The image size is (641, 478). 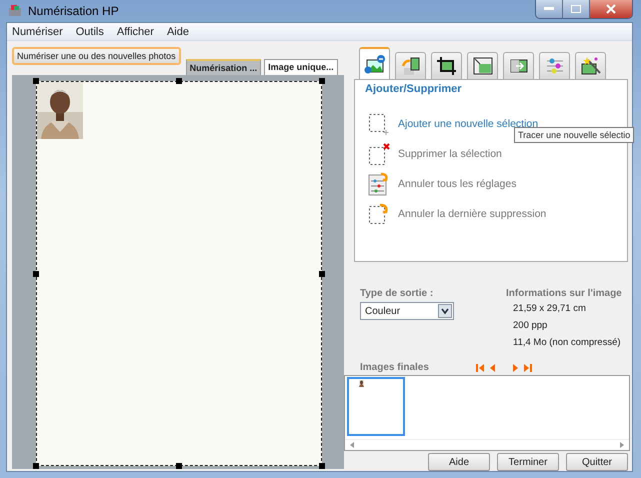 I want to click on maximize-button, so click(x=576, y=9).